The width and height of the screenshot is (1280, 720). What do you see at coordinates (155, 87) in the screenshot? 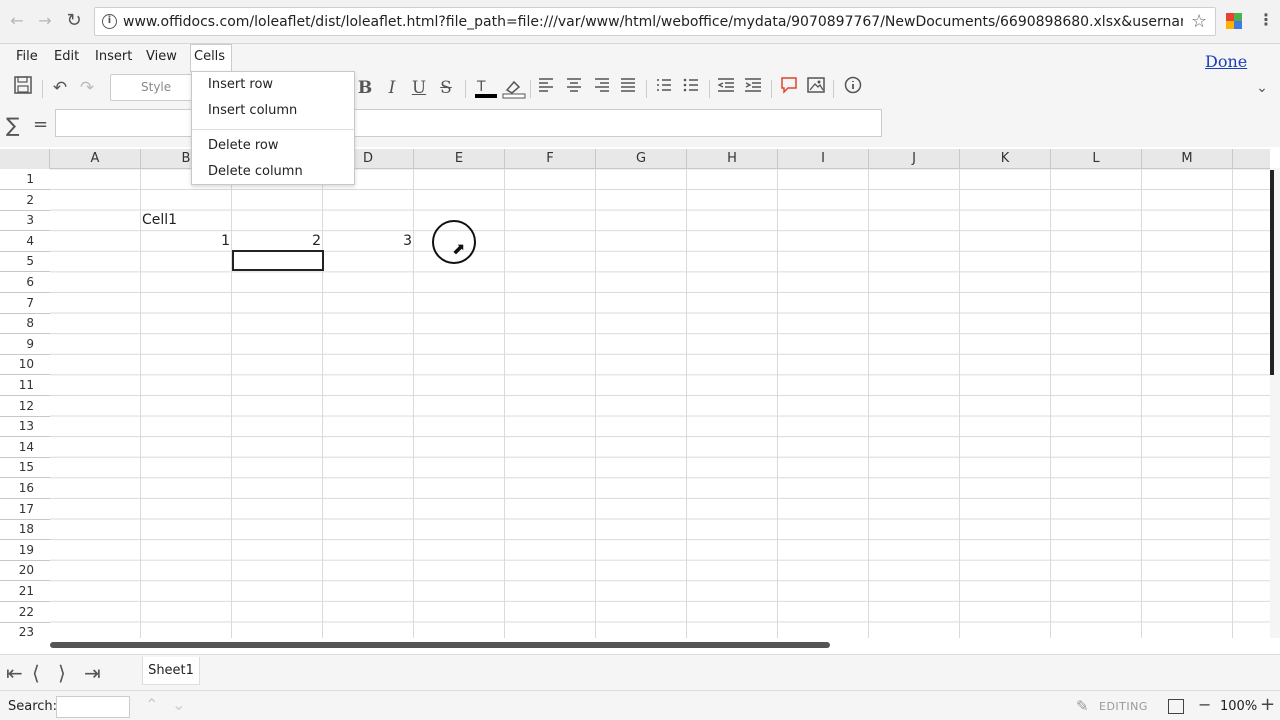
I see `style-select: Style` at bounding box center [155, 87].